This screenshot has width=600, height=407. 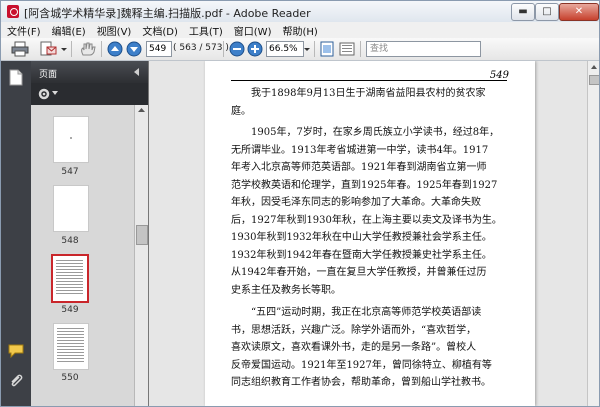 What do you see at coordinates (16, 77) in the screenshot?
I see `pages-icon` at bounding box center [16, 77].